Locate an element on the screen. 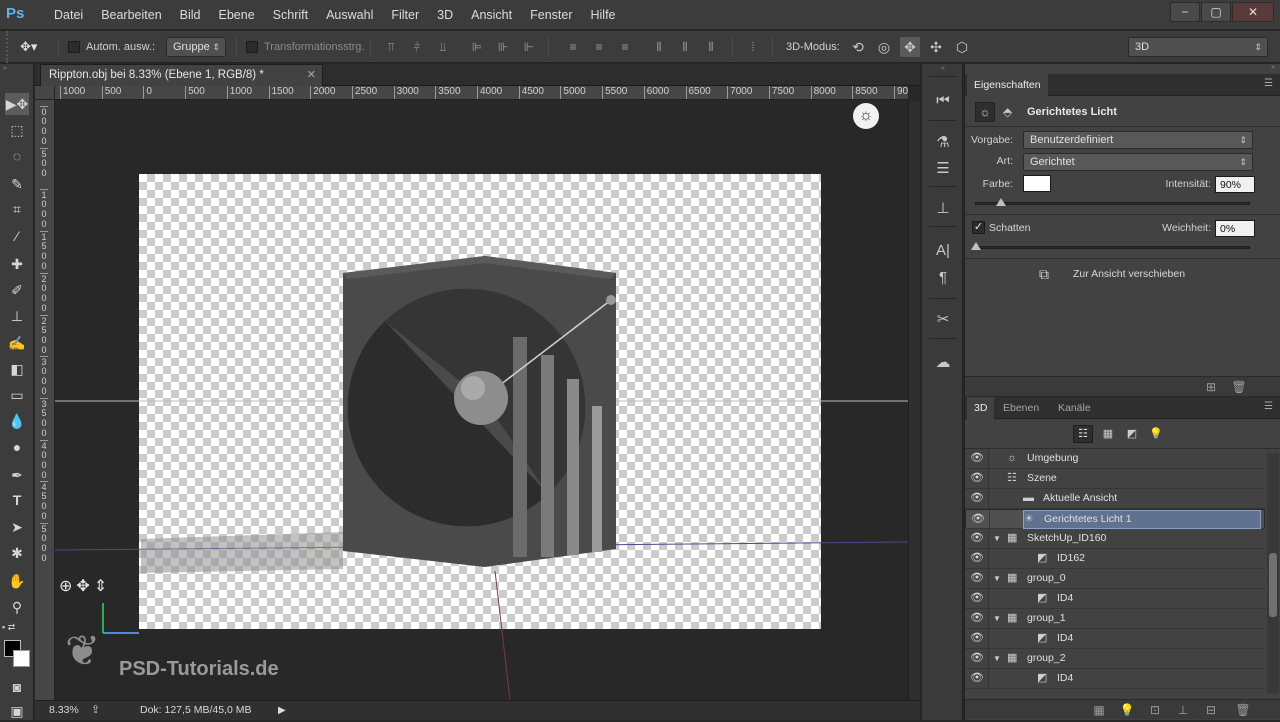 The width and height of the screenshot is (1280, 722). quick-mask-icon: ◙ is located at coordinates (17, 687).